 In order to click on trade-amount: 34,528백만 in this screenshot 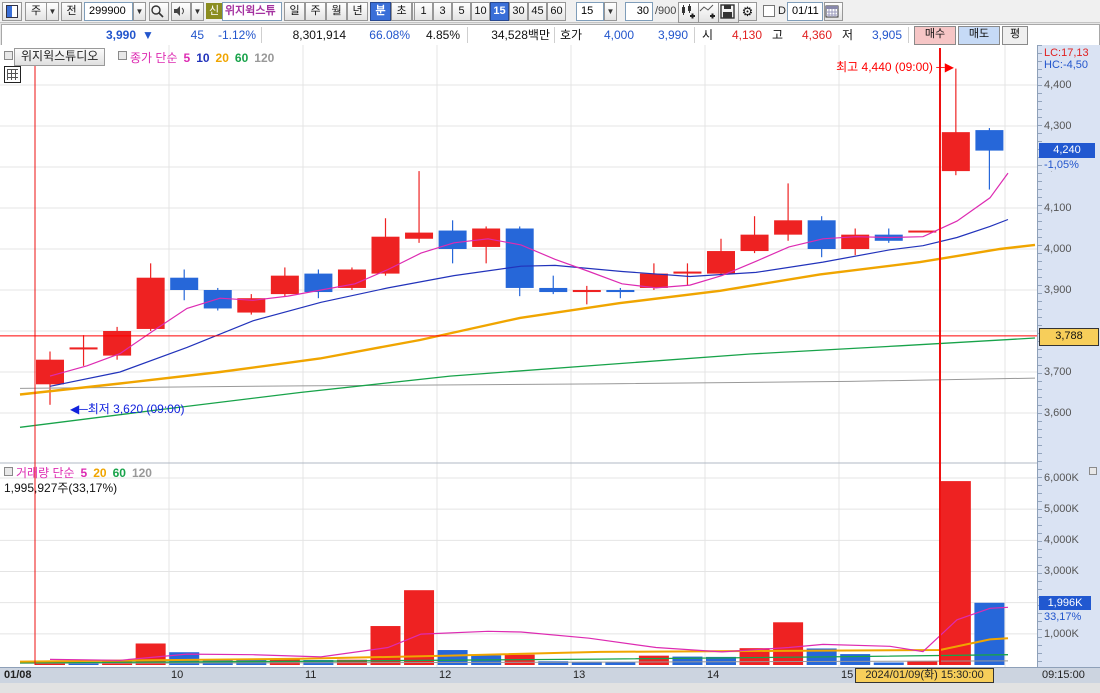, I will do `click(520, 35)`.